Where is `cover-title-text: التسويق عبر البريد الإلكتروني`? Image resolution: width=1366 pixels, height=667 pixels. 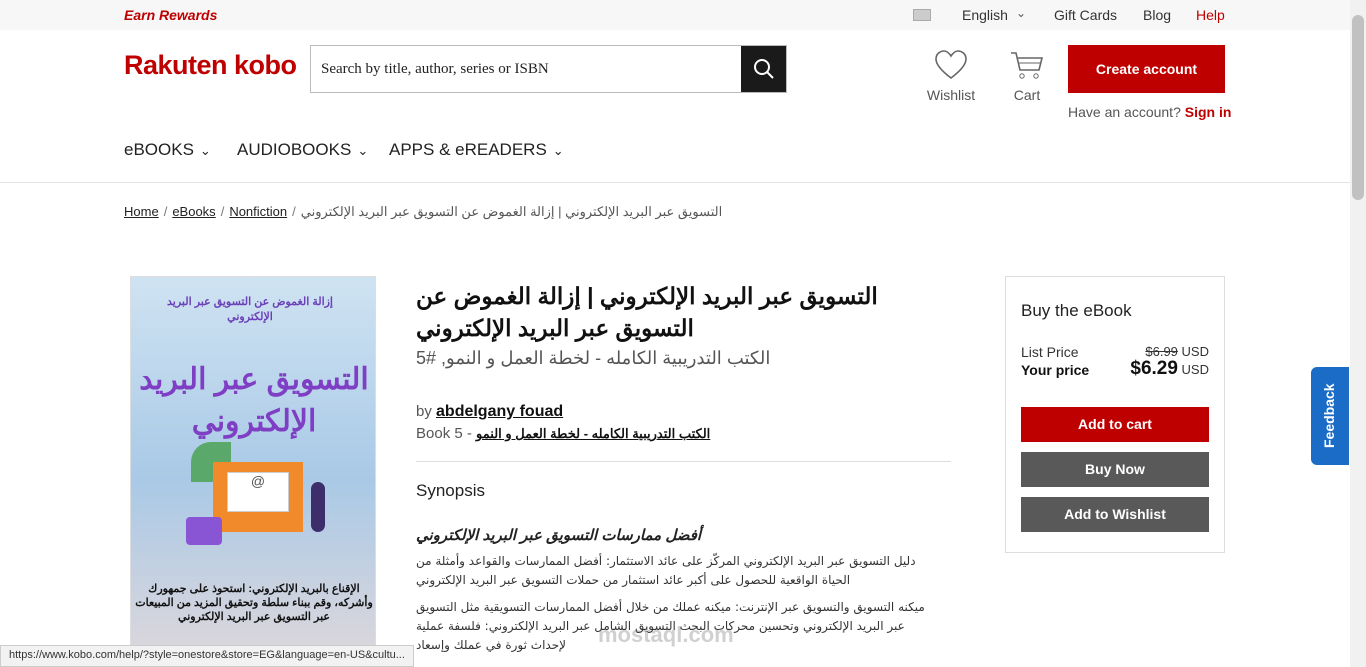 cover-title-text: التسويق عبر البريد الإلكتروني is located at coordinates (254, 400).